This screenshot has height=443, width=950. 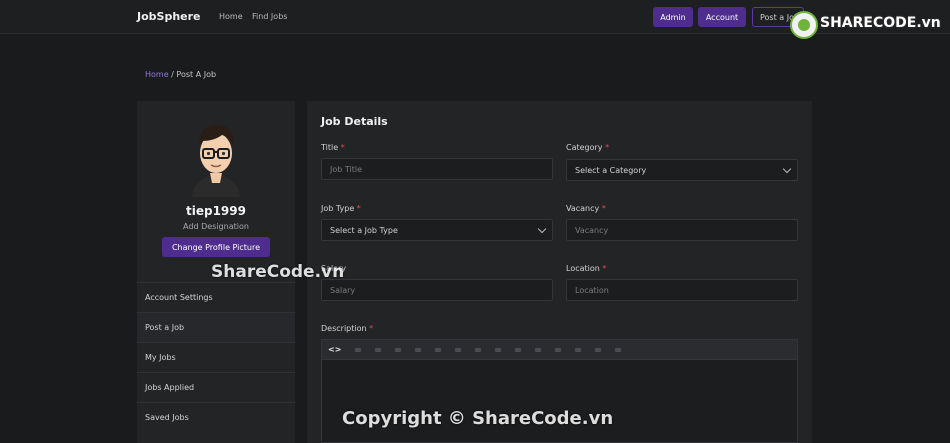 I want to click on bold-icon, so click(x=358, y=349).